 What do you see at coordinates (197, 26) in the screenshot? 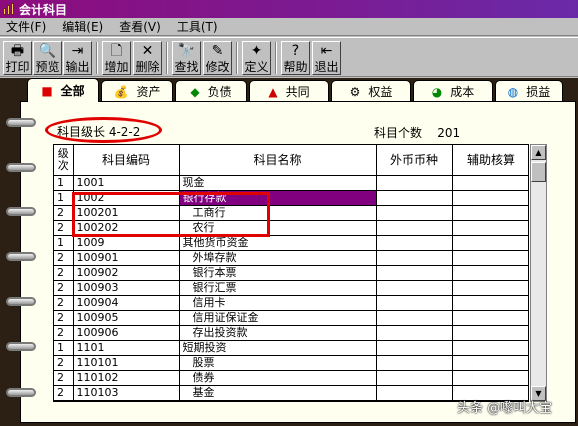
I see `menu-tools: 工具(T)` at bounding box center [197, 26].